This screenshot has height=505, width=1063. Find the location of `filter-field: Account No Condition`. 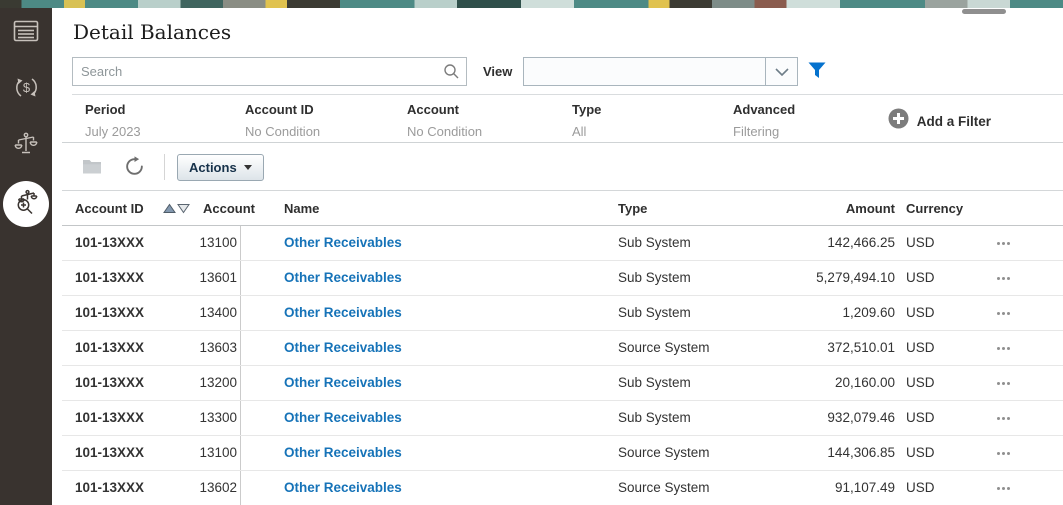

filter-field: Account No Condition is located at coordinates (486, 117).